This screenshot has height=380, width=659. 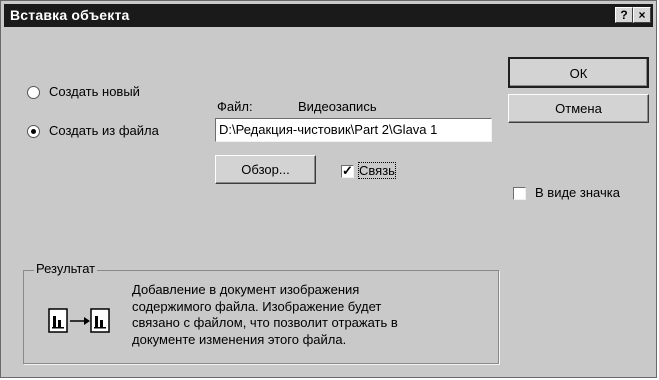 I want to click on display-as-icon-box, so click(x=519, y=193).